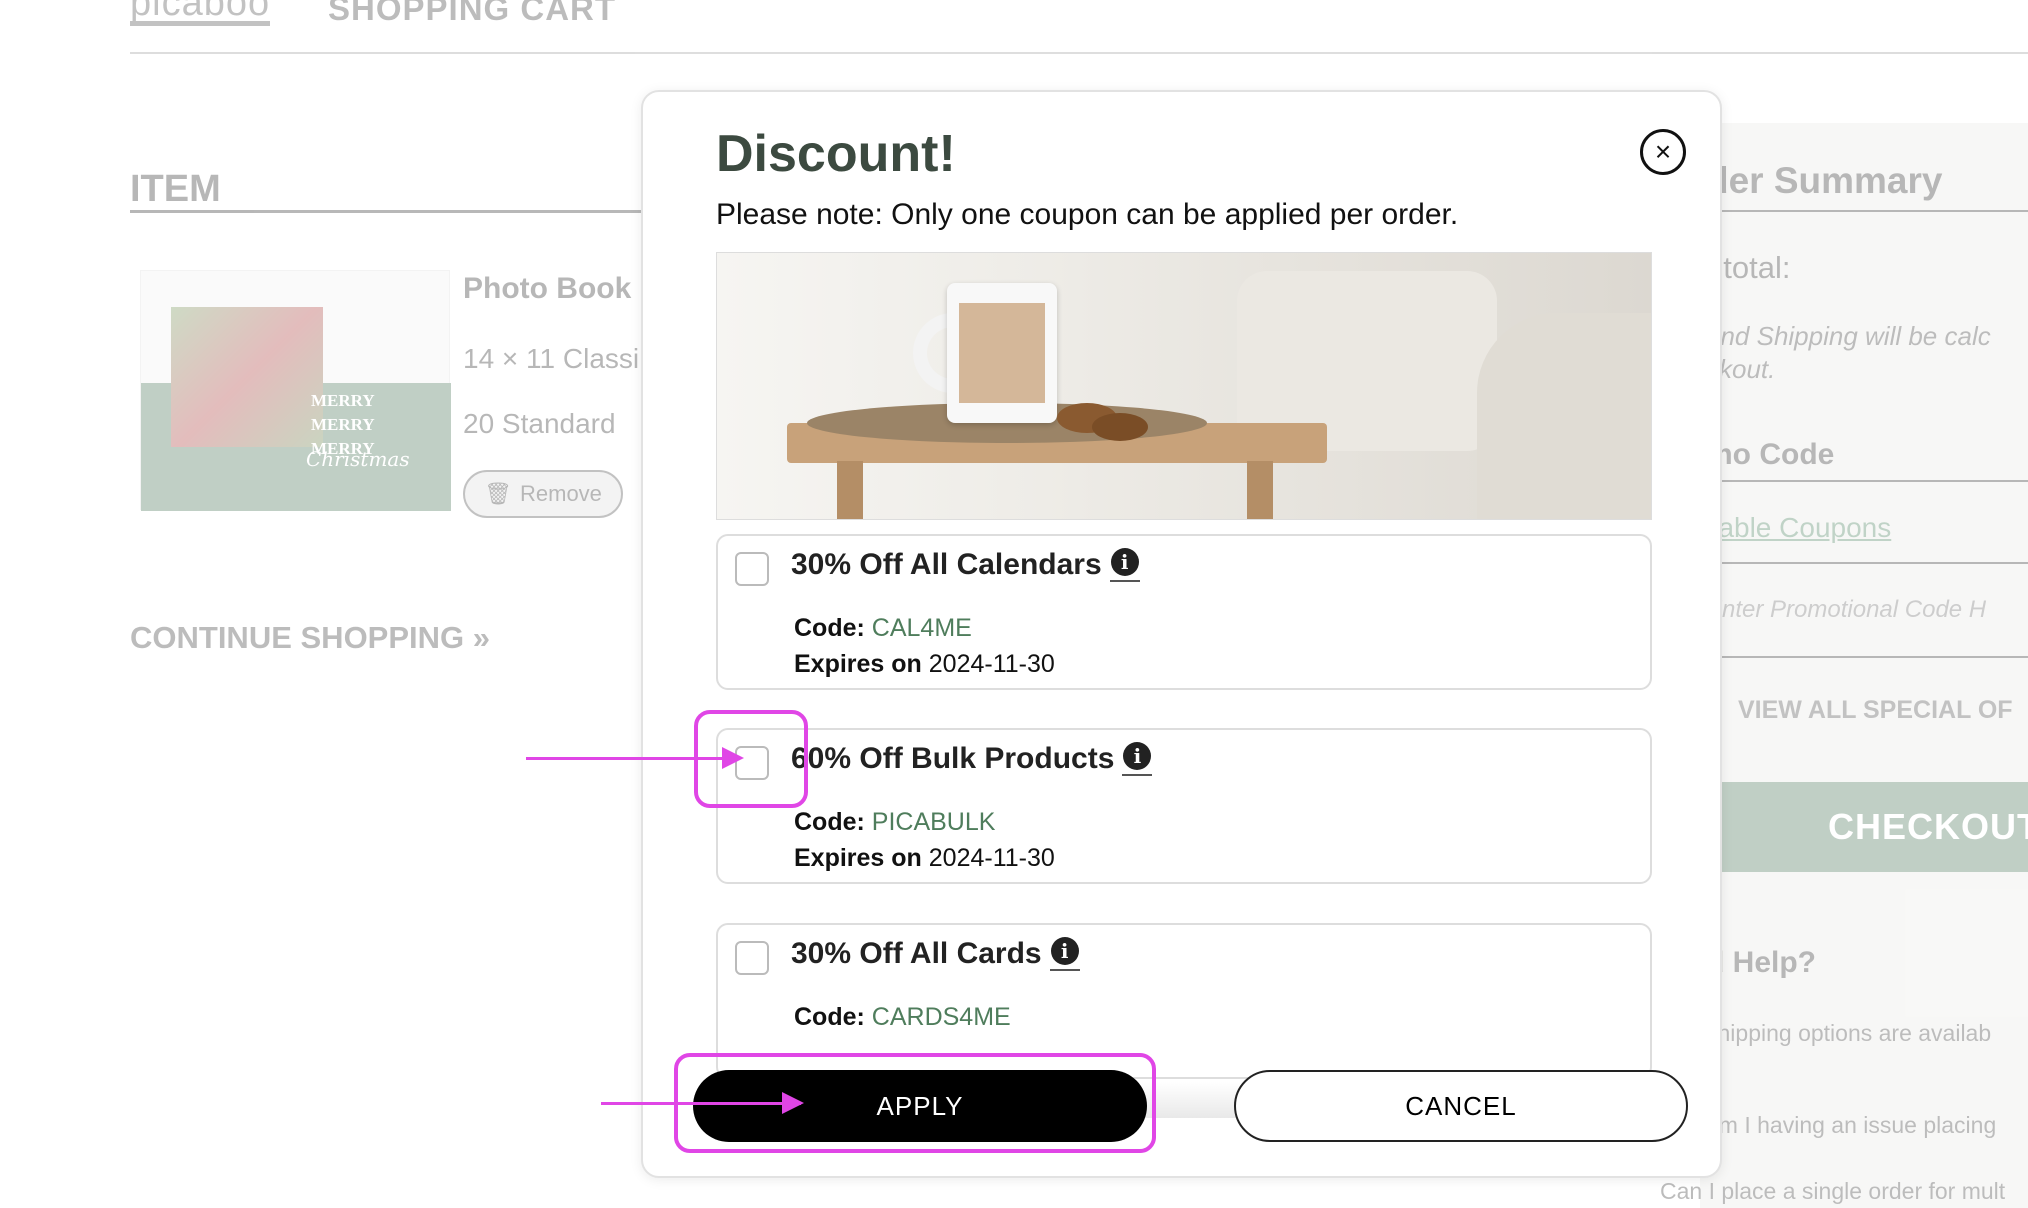 The height and width of the screenshot is (1208, 2028). I want to click on close-icon: ×, so click(1663, 152).